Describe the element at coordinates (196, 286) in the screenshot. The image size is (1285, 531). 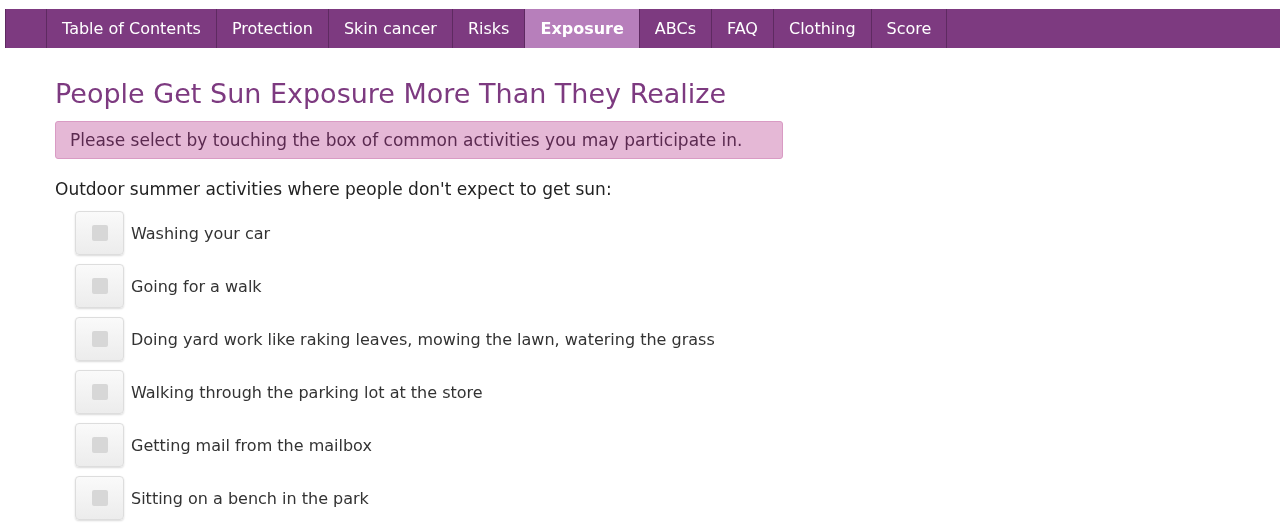
I see `checkbox-label: Going for a walk` at that location.